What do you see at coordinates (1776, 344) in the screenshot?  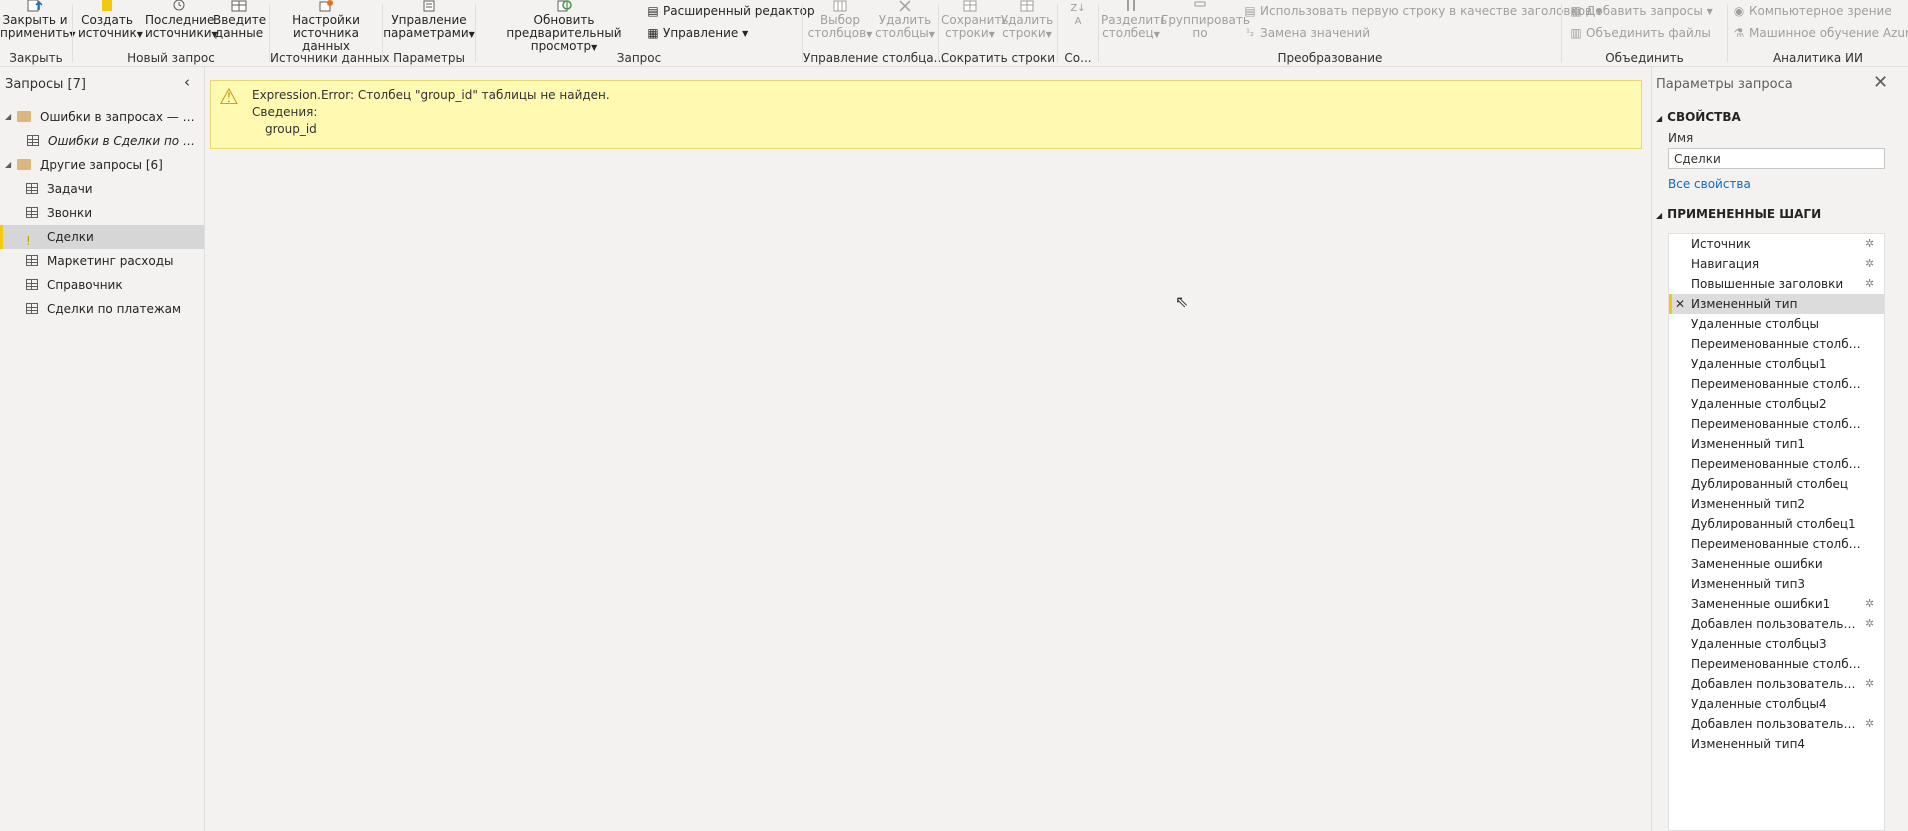 I see `applied-step: Переименованные столбцы` at bounding box center [1776, 344].